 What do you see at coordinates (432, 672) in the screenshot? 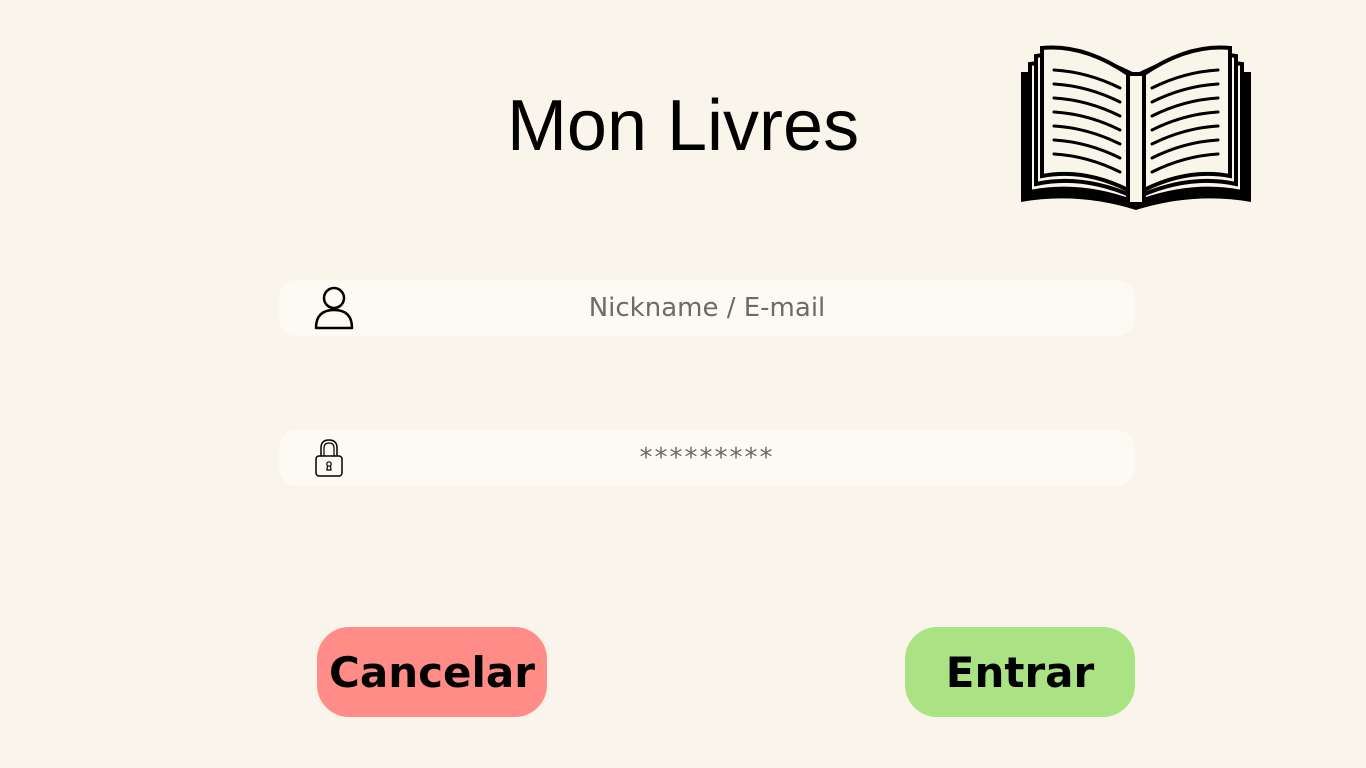
I see `cancel-button: Cancelar` at bounding box center [432, 672].